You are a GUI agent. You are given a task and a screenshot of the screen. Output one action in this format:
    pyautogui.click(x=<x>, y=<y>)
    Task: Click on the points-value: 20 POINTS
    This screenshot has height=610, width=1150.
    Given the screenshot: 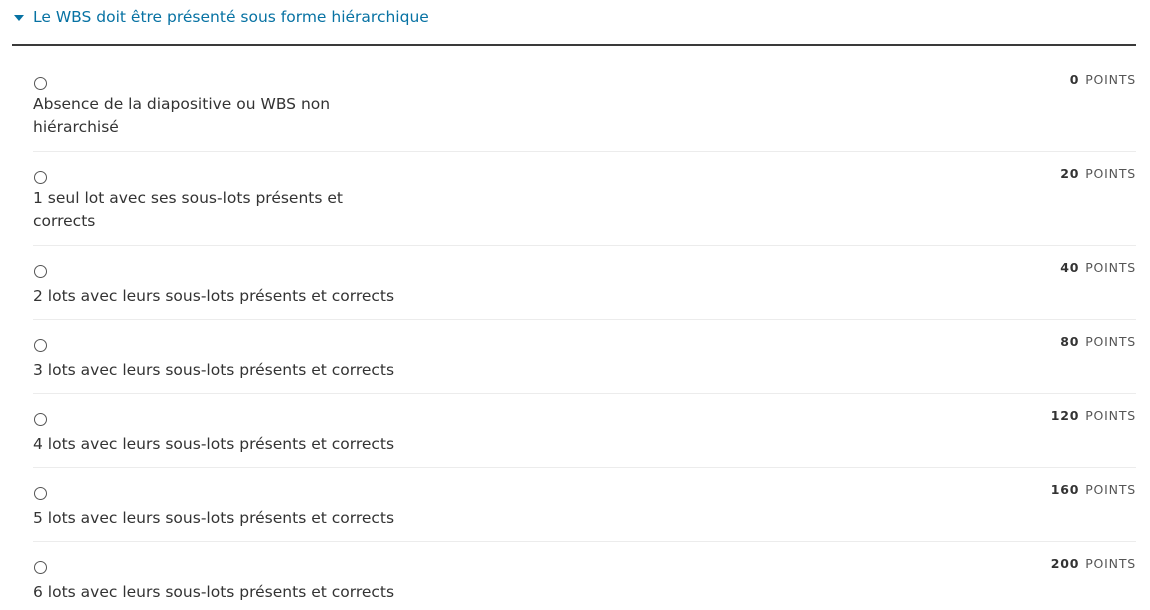 What is the action you would take?
    pyautogui.click(x=1098, y=173)
    